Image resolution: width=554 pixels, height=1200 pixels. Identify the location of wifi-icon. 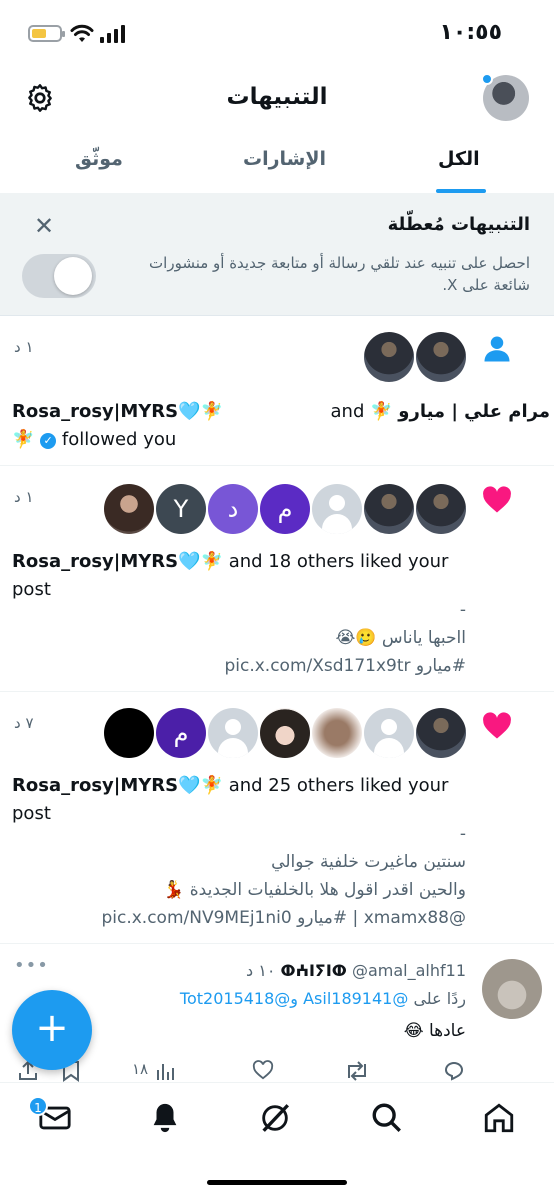
(82, 33).